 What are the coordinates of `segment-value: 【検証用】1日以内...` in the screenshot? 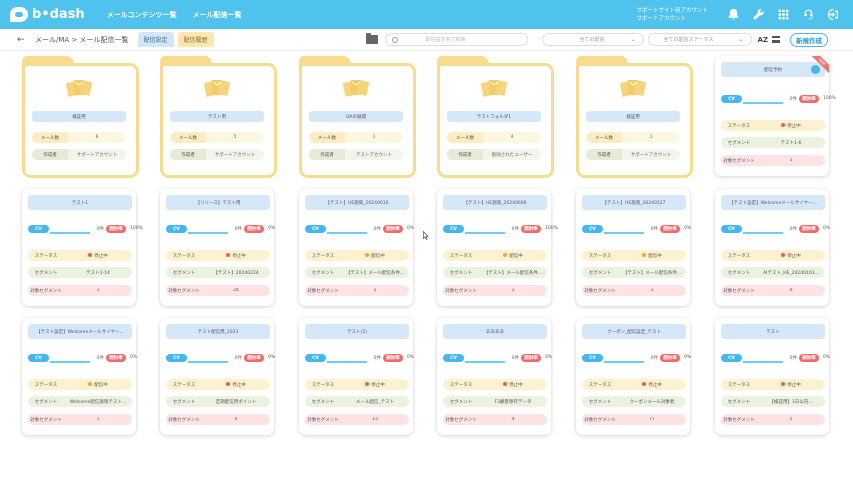 It's located at (791, 402).